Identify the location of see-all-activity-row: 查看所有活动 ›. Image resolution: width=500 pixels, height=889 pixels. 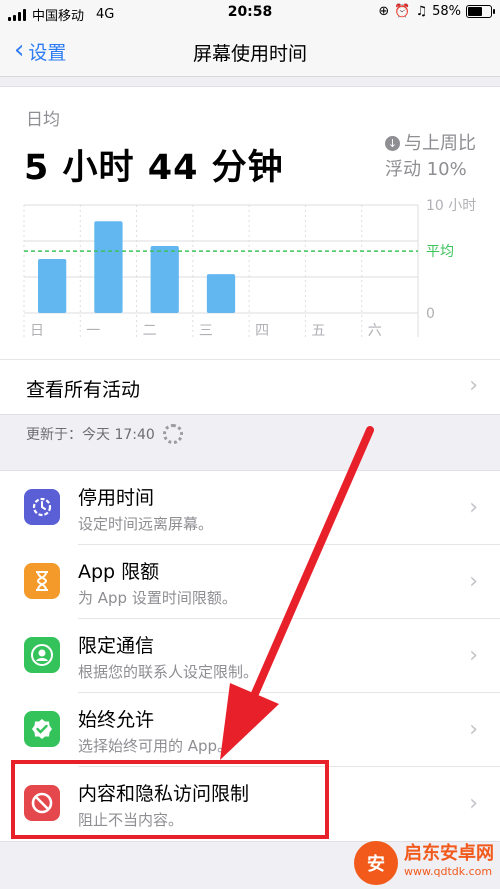
(250, 386).